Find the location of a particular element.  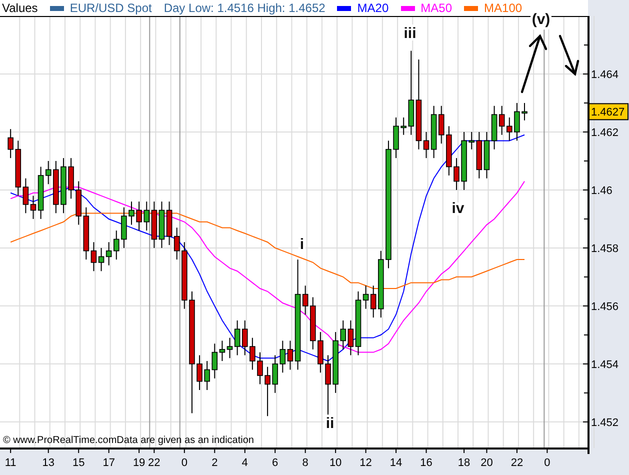

day-range-text: Day Low: 1.4516 High: 1.4652 is located at coordinates (245, 8).